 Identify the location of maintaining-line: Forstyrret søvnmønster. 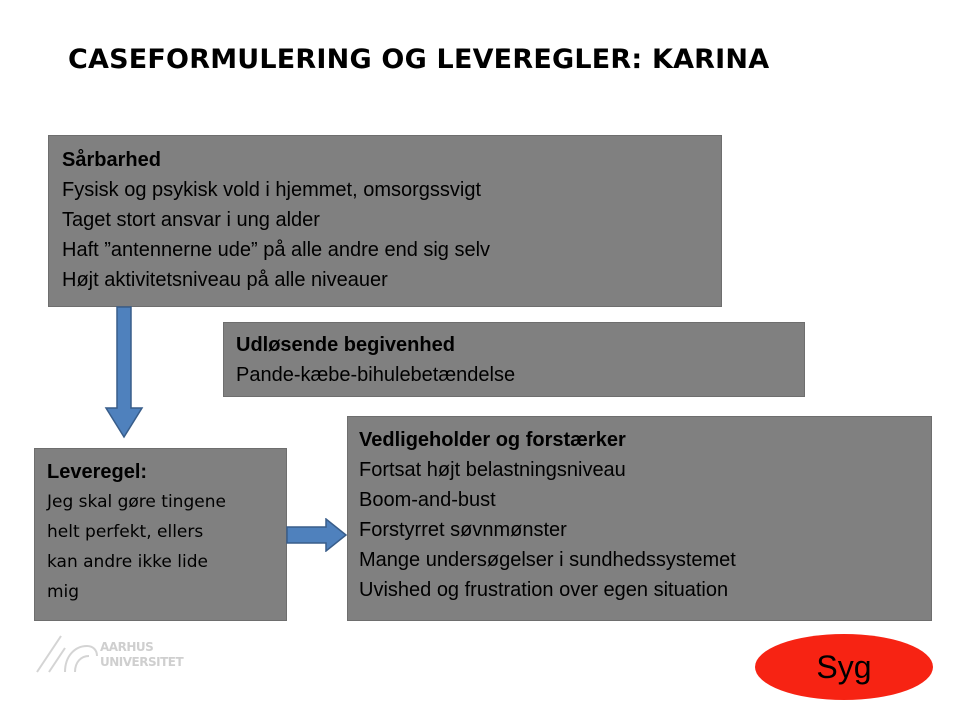
(463, 530).